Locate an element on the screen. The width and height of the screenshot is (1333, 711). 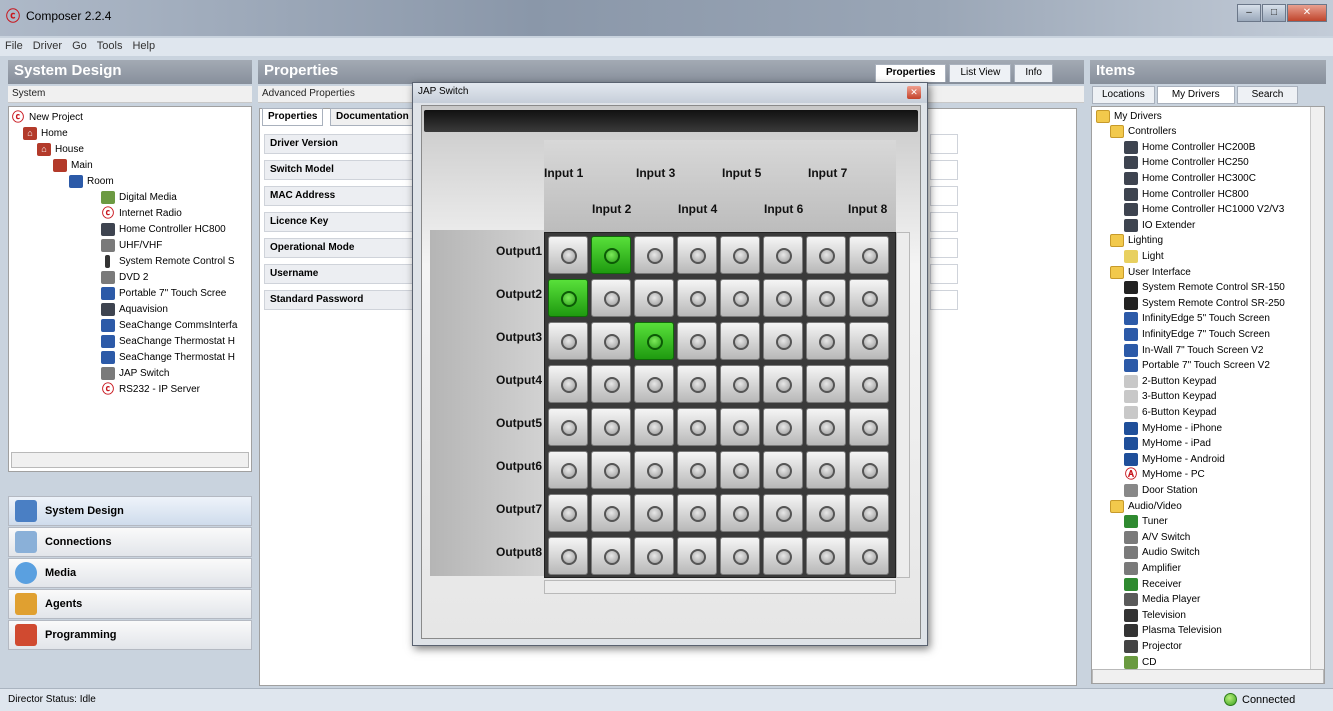
driver-item: Receiver is located at coordinates (1152, 584).